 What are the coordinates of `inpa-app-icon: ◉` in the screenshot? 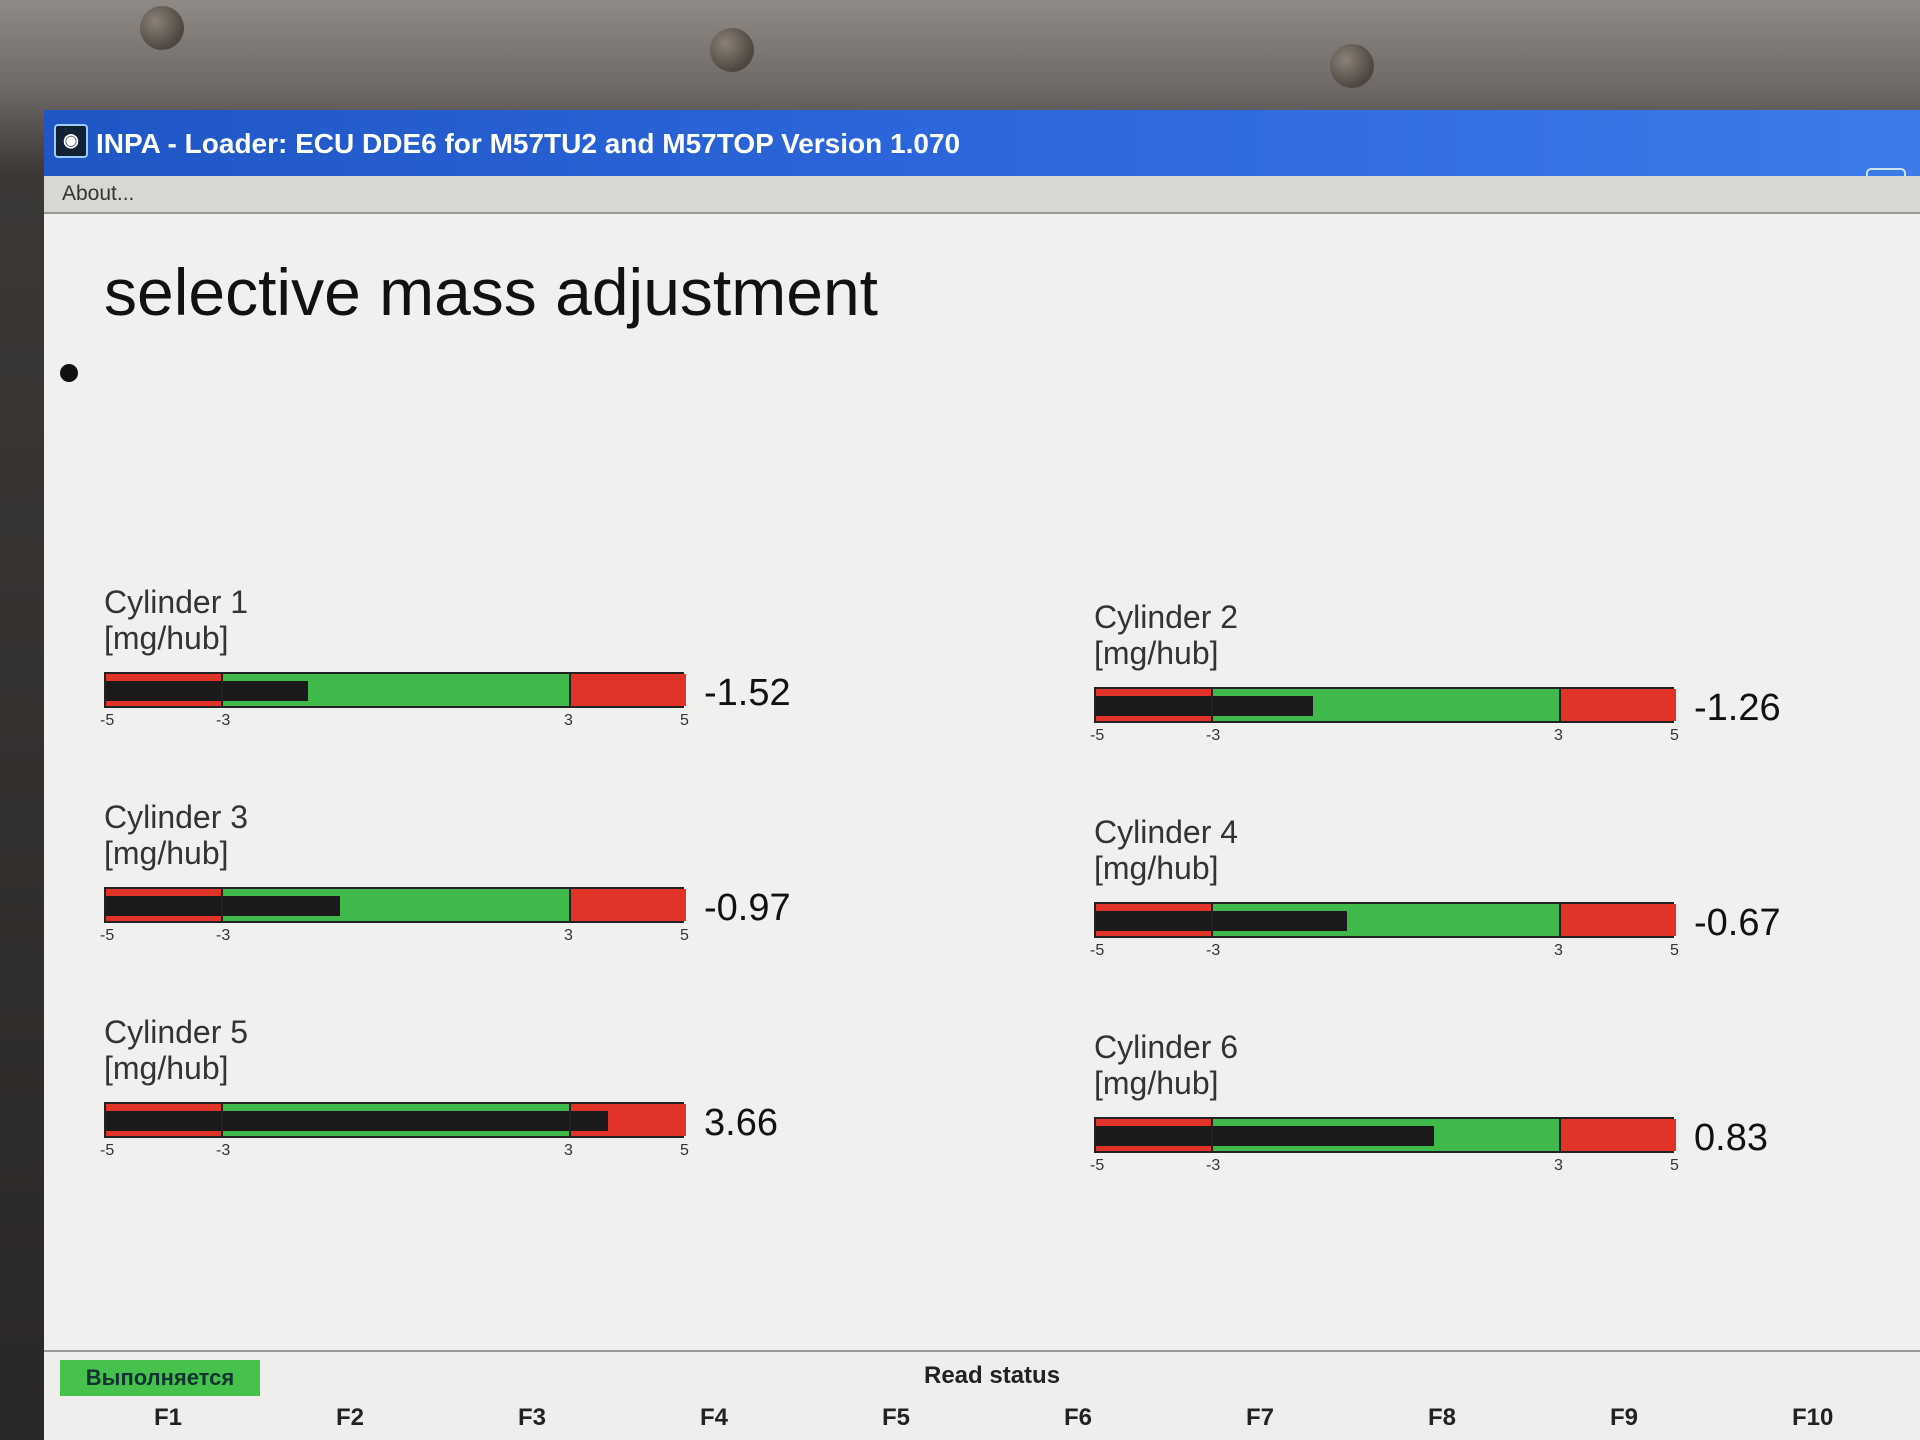 It's located at (71, 141).